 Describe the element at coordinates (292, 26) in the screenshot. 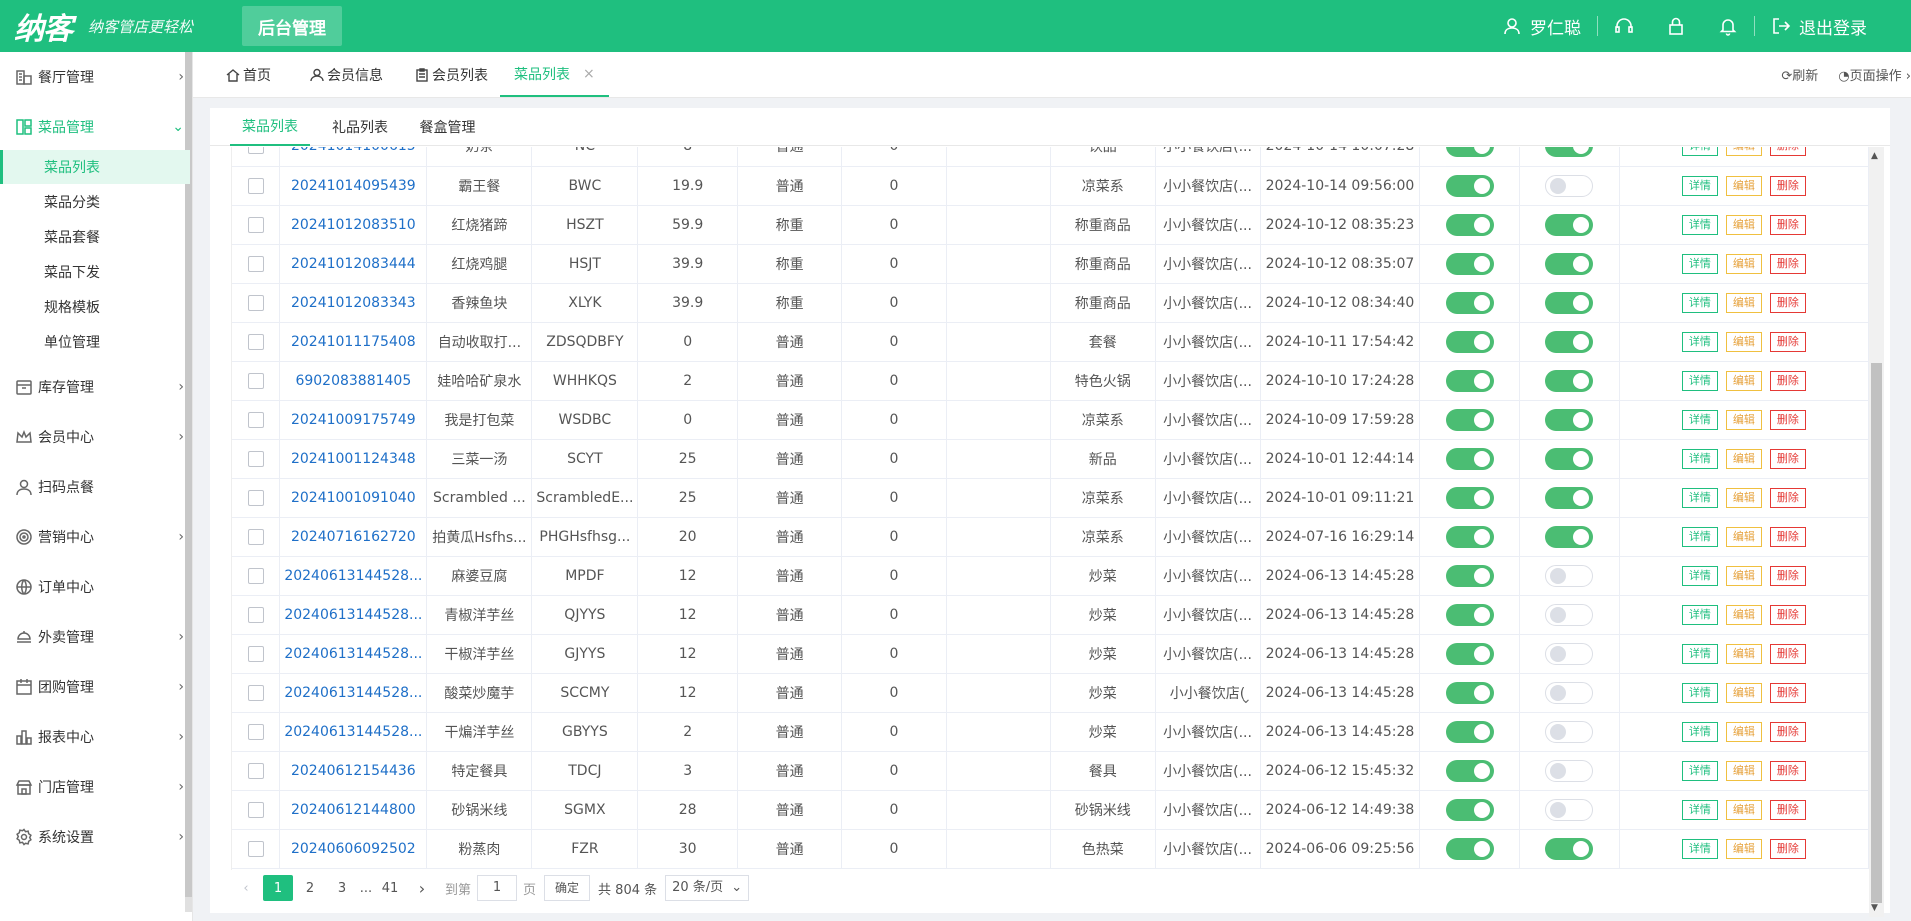

I see `admin-tab: 后台管理` at that location.